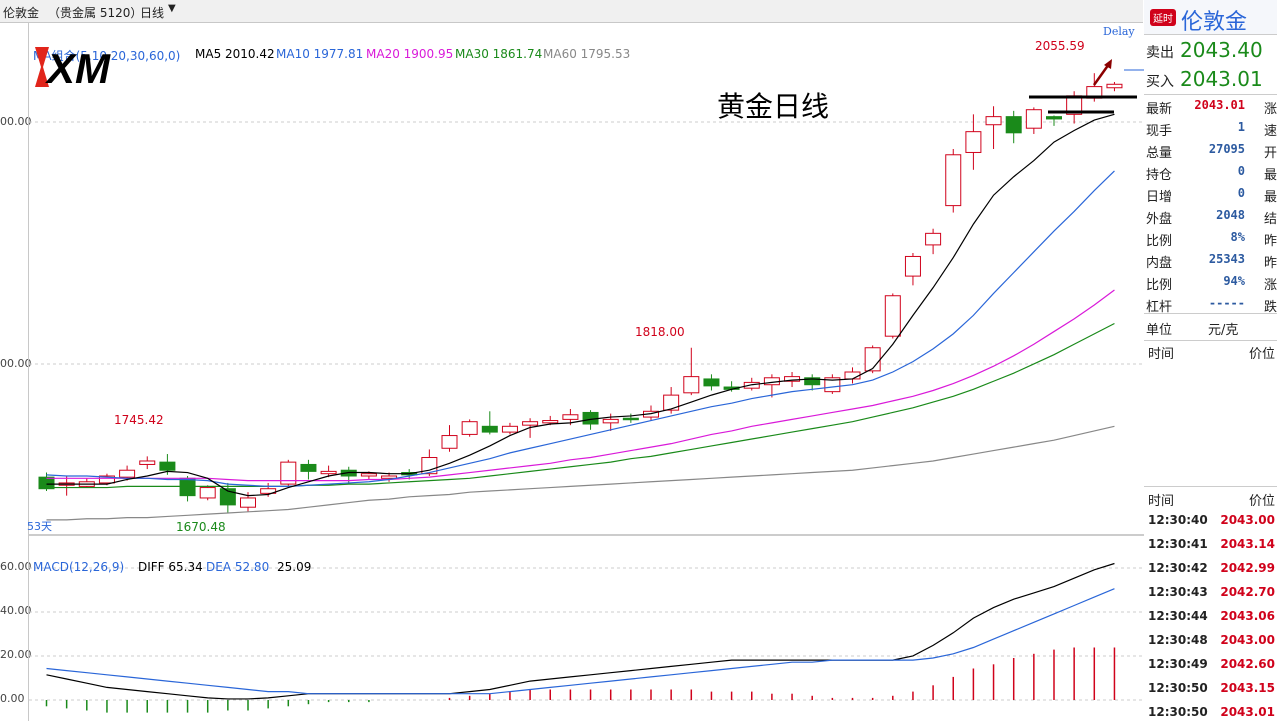  I want to click on y-tick-label: 0.00, so click(12, 698).